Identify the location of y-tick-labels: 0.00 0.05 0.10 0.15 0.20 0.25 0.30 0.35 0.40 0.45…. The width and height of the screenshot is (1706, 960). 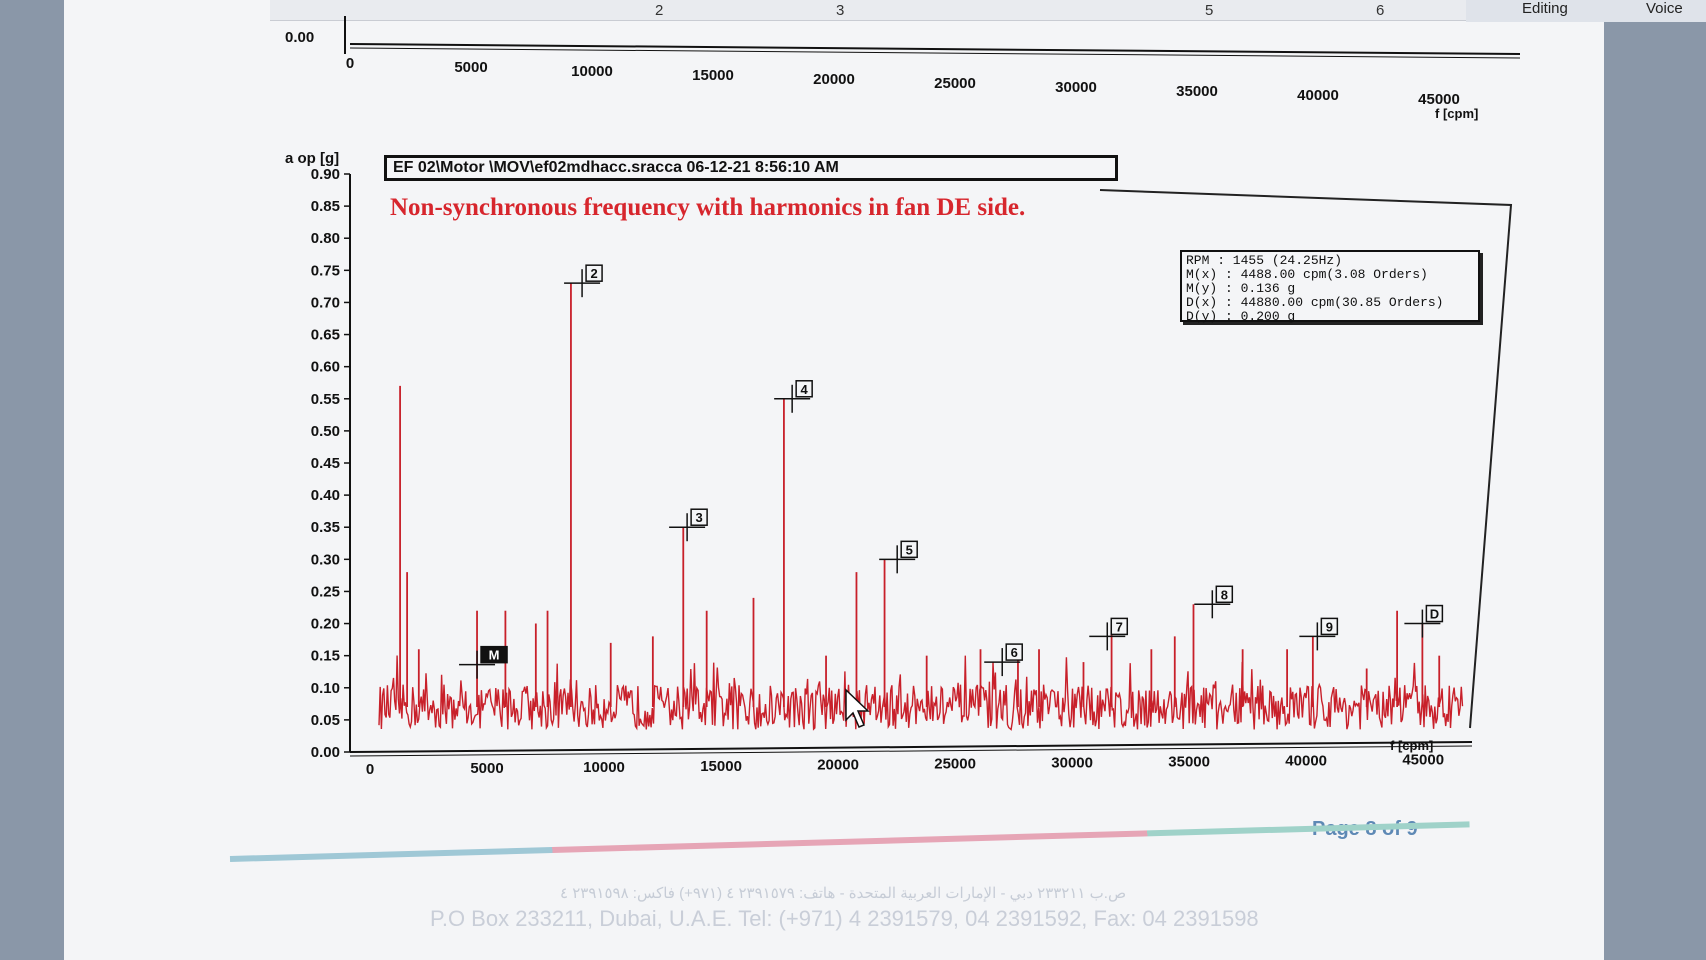
(330, 463).